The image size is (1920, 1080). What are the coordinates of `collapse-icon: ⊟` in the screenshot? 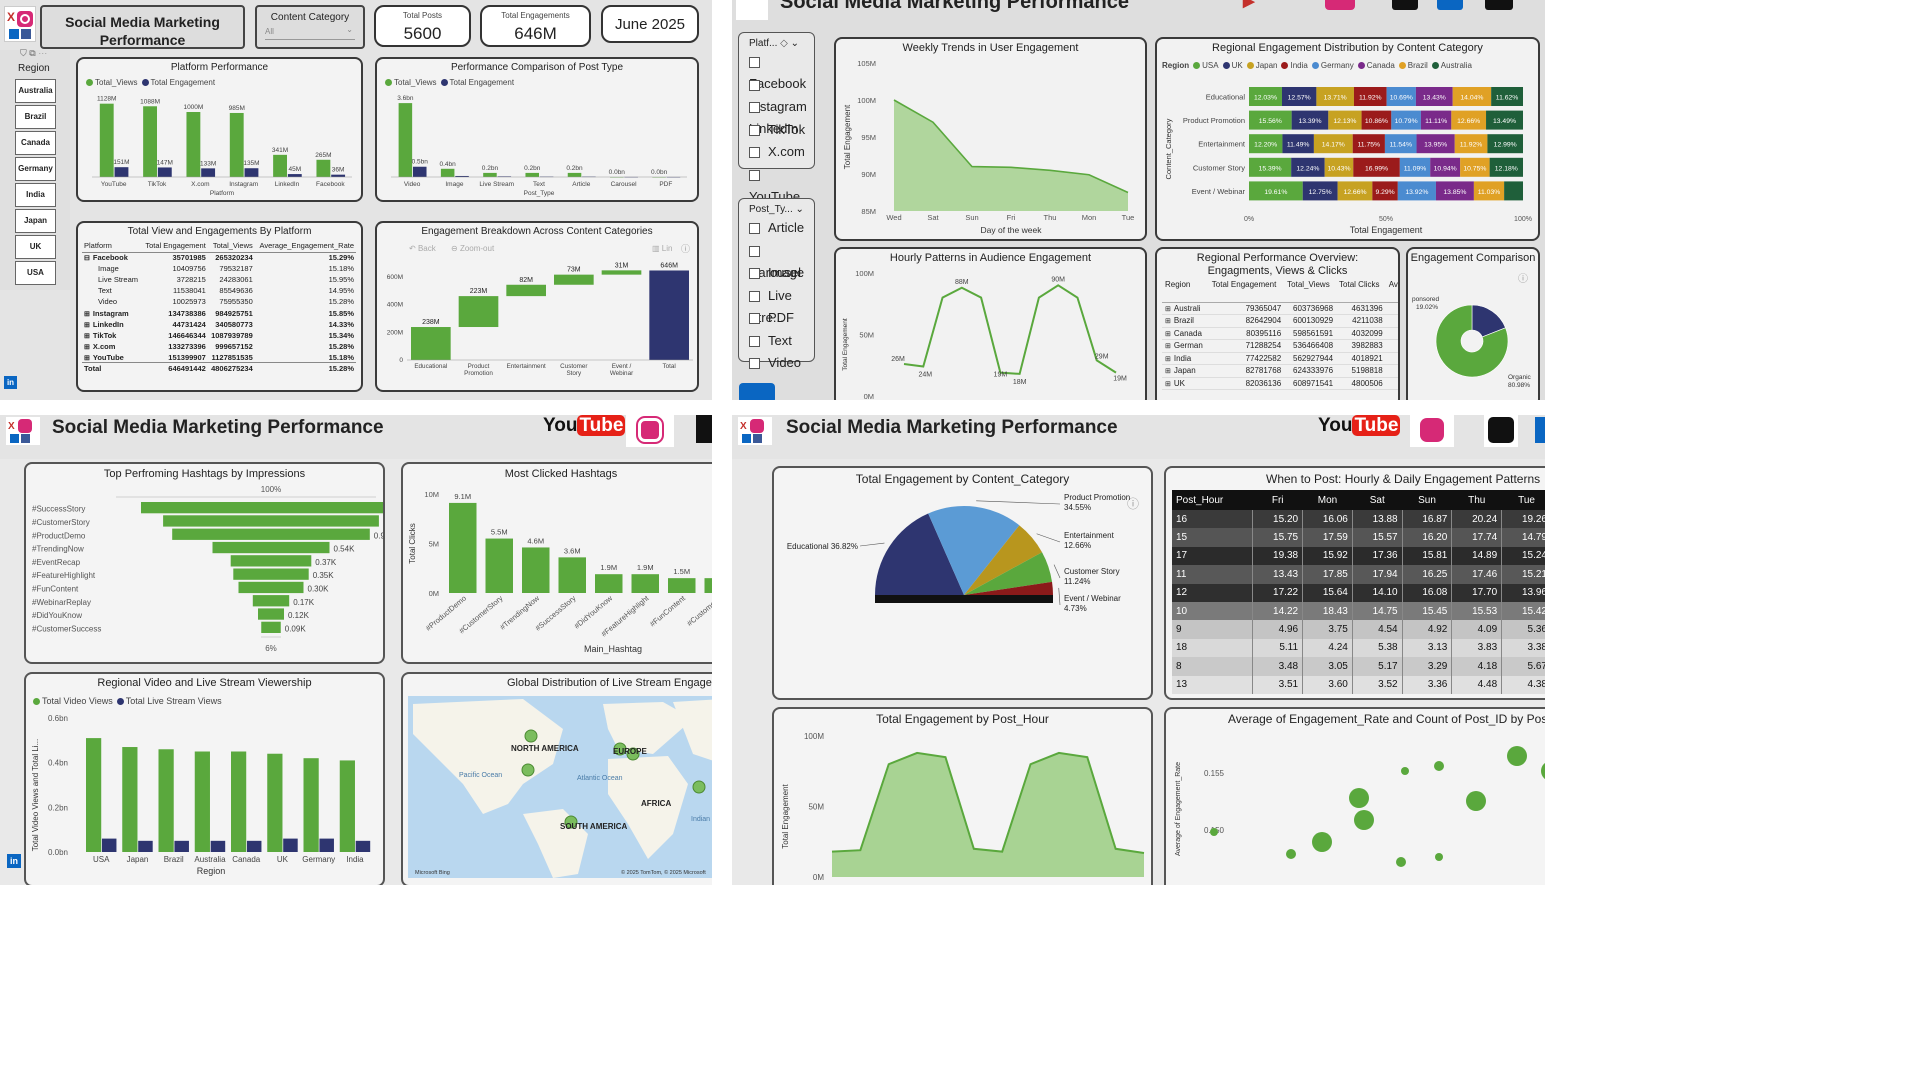 It's located at (87, 258).